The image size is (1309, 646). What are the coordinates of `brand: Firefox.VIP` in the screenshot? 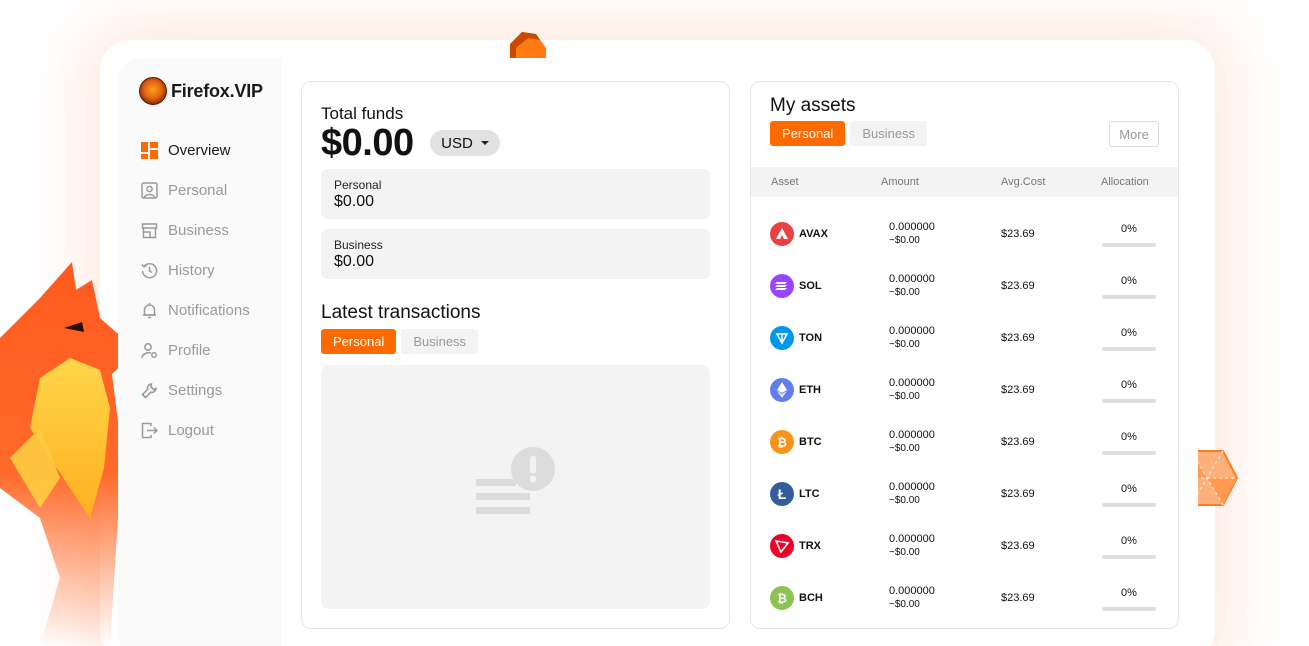 It's located at (201, 91).